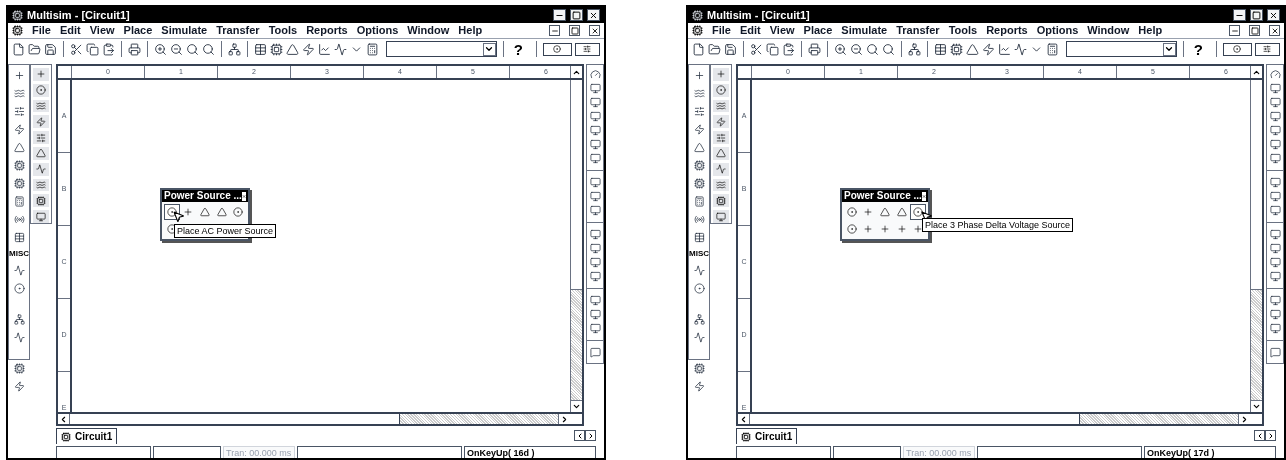 Image resolution: width=1286 pixels, height=460 pixels. I want to click on status-field: OnKeyUp( 17d ), so click(1210, 452).